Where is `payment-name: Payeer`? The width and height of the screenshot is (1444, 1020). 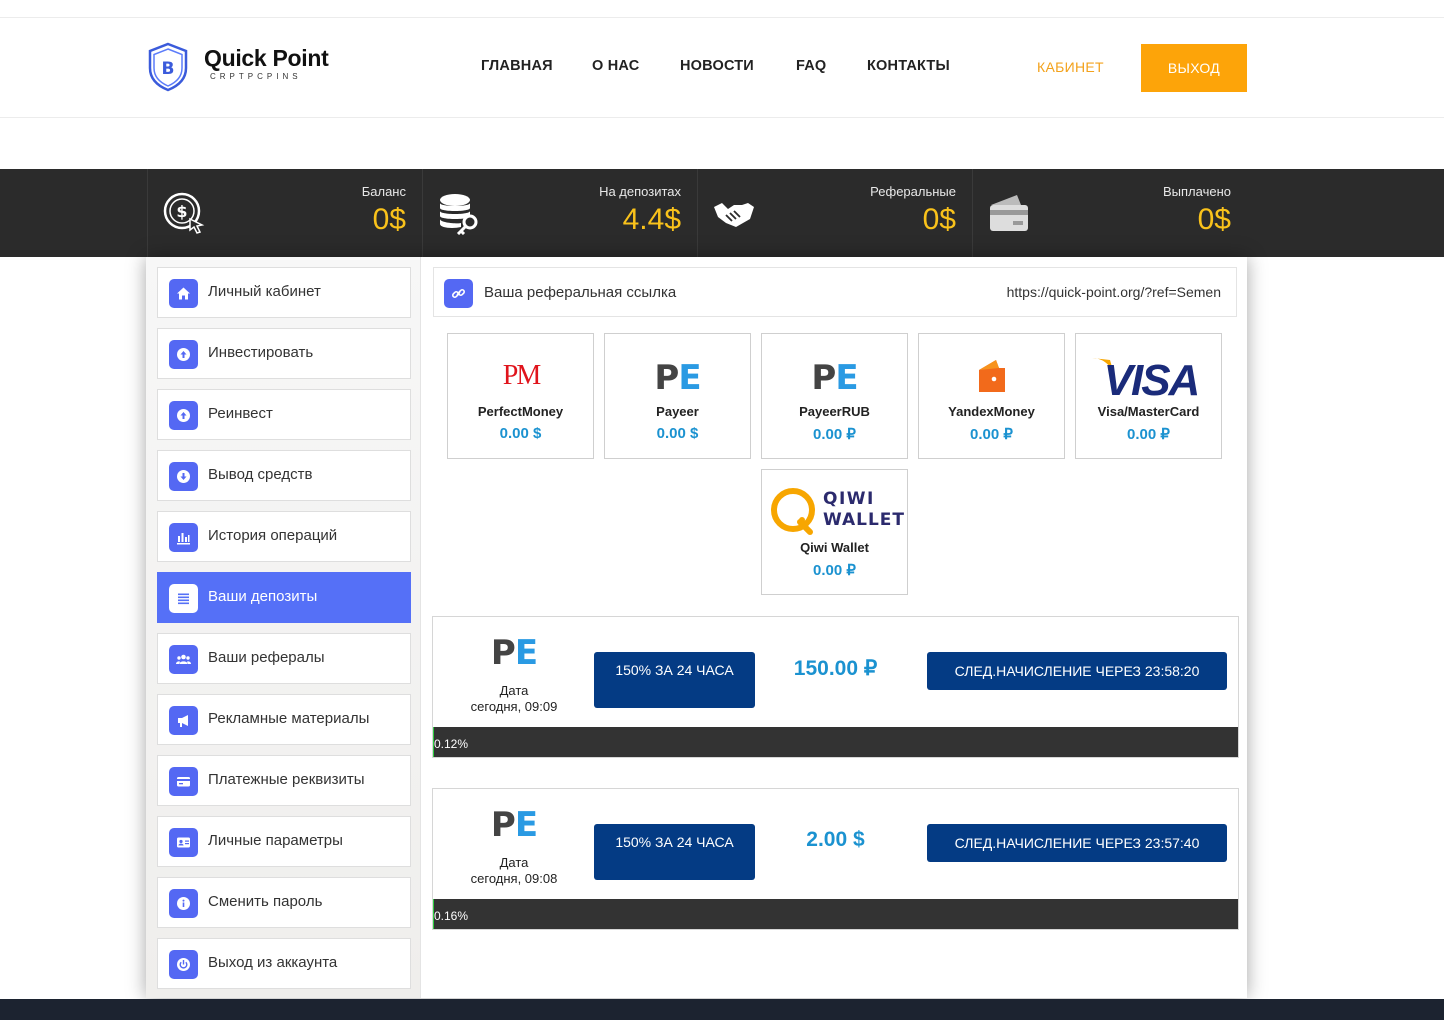 payment-name: Payeer is located at coordinates (677, 411).